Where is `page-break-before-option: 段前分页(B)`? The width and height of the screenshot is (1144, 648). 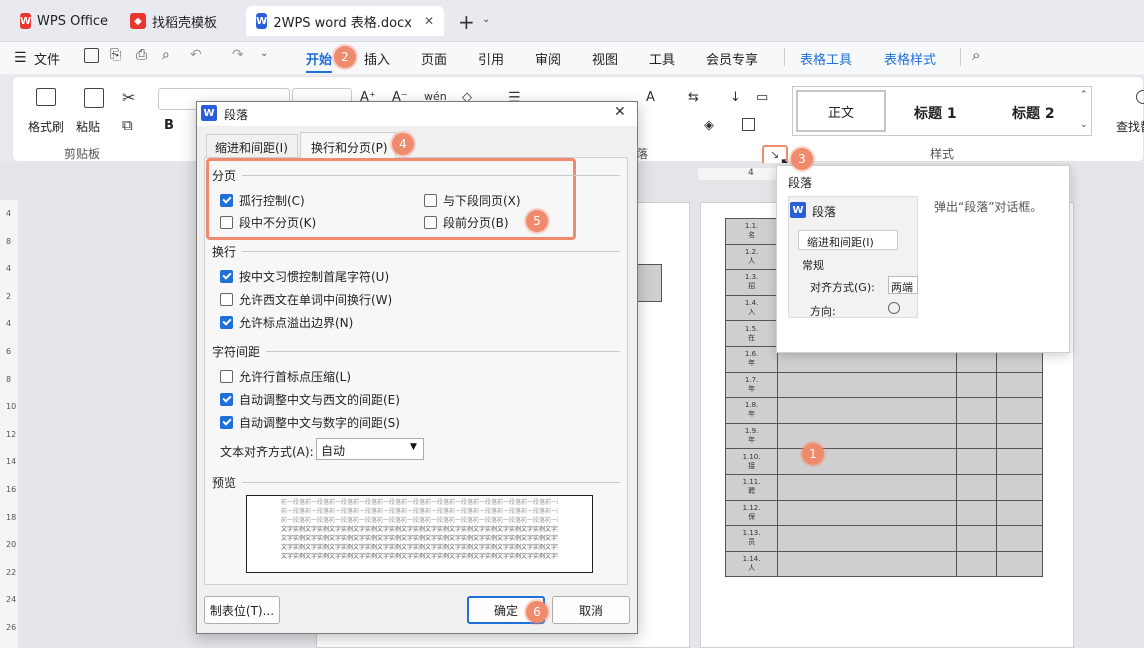 page-break-before-option: 段前分页(B) is located at coordinates (466, 222).